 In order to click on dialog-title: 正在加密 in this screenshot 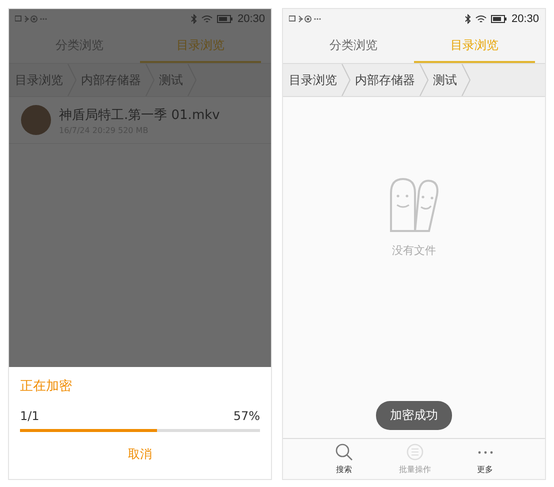, I will do `click(46, 386)`.